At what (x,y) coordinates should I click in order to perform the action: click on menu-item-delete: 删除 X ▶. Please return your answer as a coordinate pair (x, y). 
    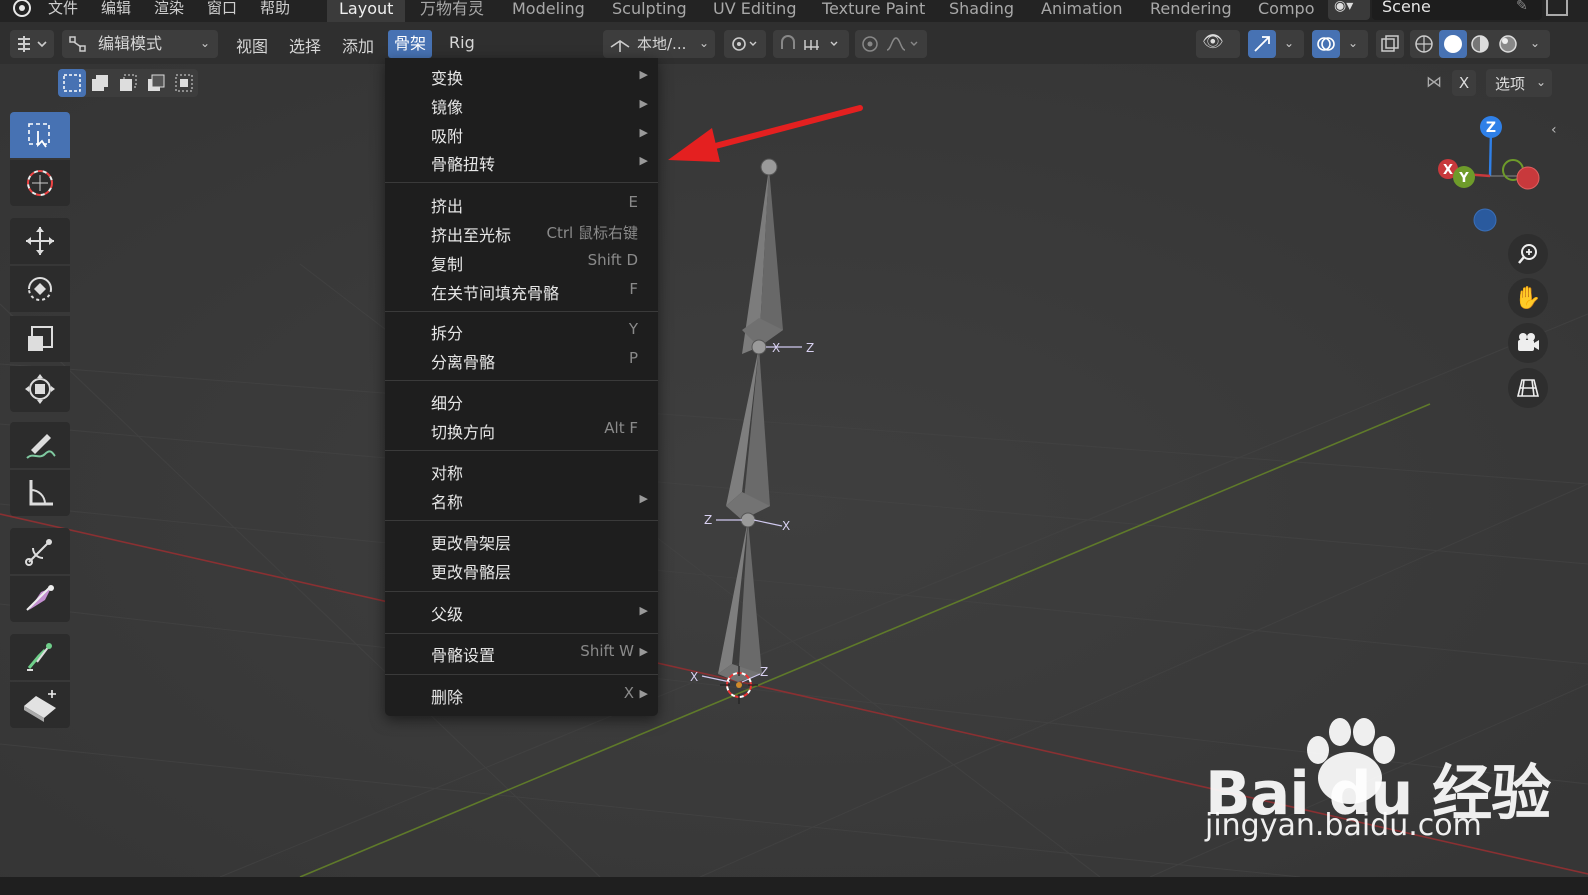
    Looking at the image, I should click on (521, 694).